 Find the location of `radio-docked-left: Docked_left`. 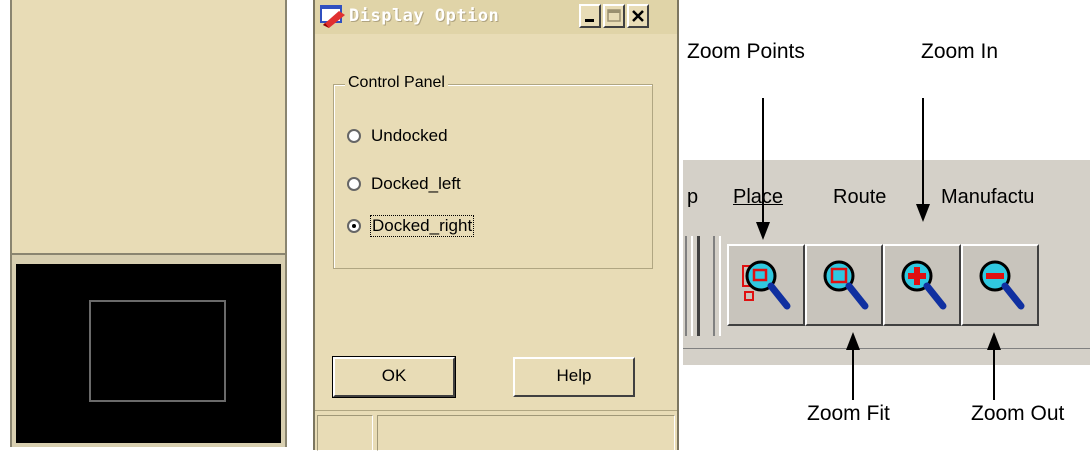

radio-docked-left: Docked_left is located at coordinates (404, 184).